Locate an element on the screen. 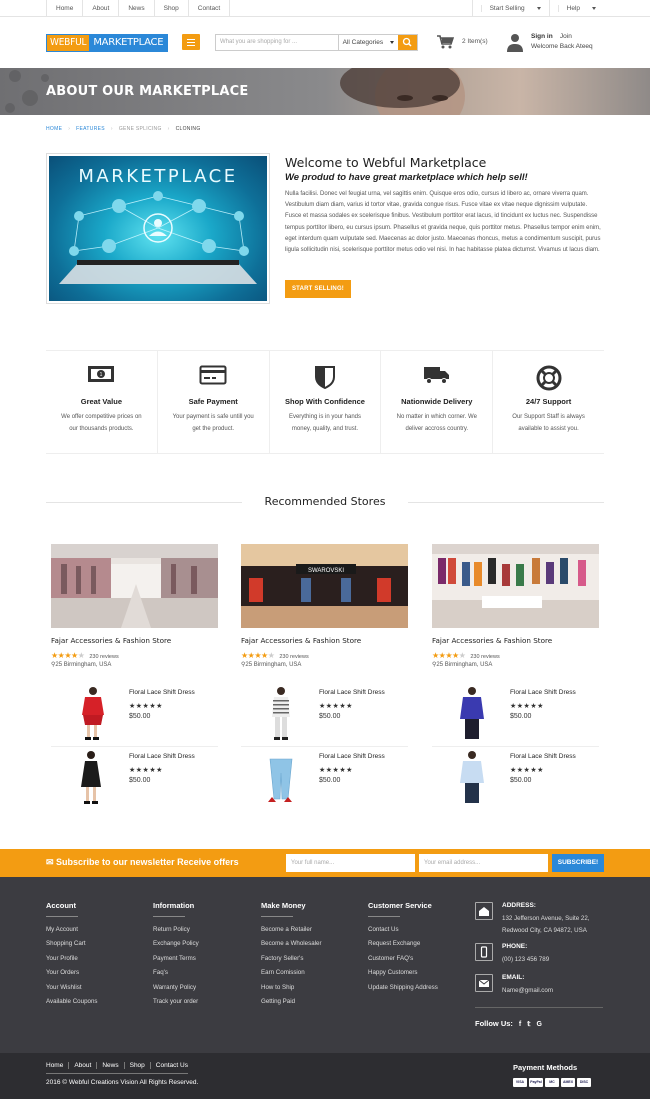 Image resolution: width=650 pixels, height=1099 pixels. footer-link: Faq's is located at coordinates (176, 973).